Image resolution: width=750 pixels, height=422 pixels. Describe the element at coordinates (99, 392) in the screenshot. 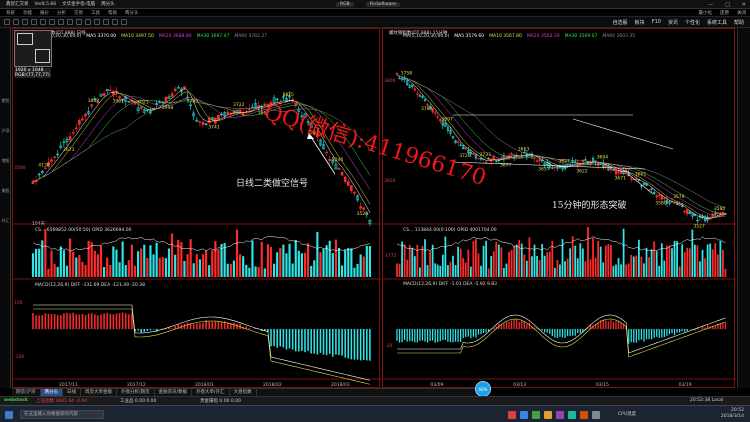

I see `bottom-tab: 周及大单金额` at that location.